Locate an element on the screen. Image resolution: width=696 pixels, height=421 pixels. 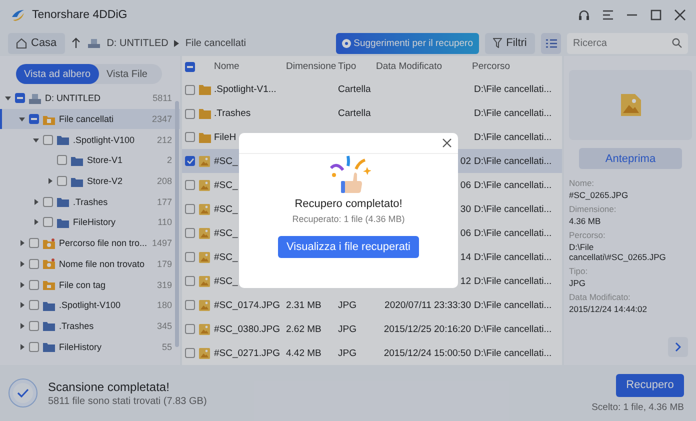
detail-value: #SC_0265.JPG is located at coordinates (599, 195).